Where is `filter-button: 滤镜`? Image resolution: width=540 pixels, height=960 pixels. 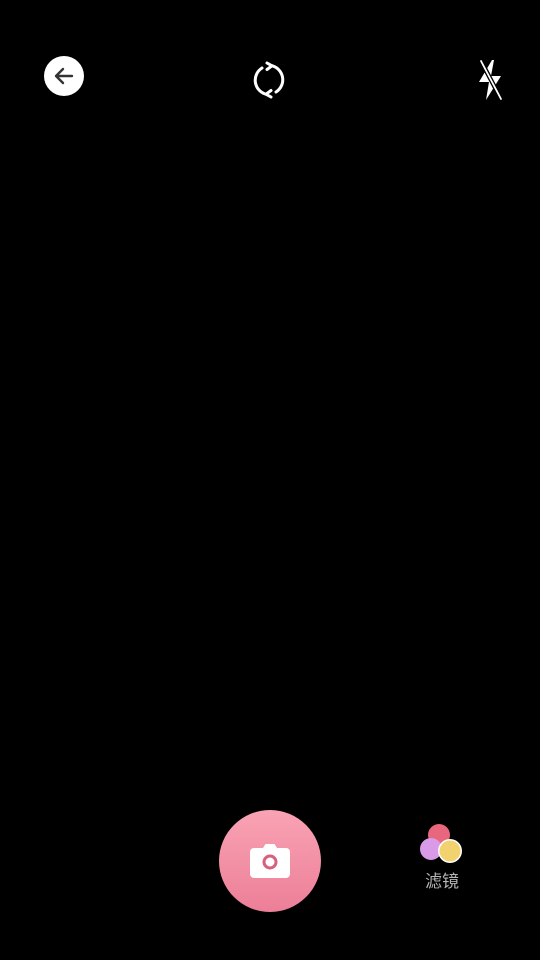 filter-button: 滤镜 is located at coordinates (442, 862).